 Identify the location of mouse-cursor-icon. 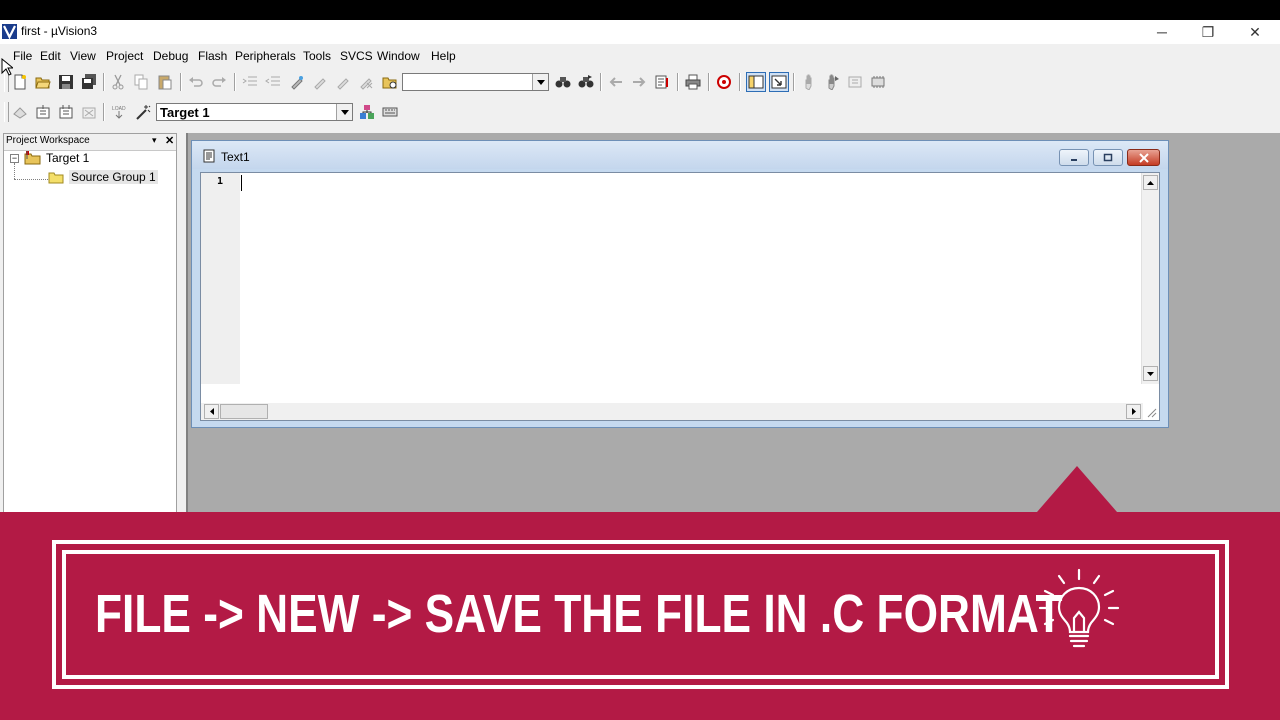
(7, 67).